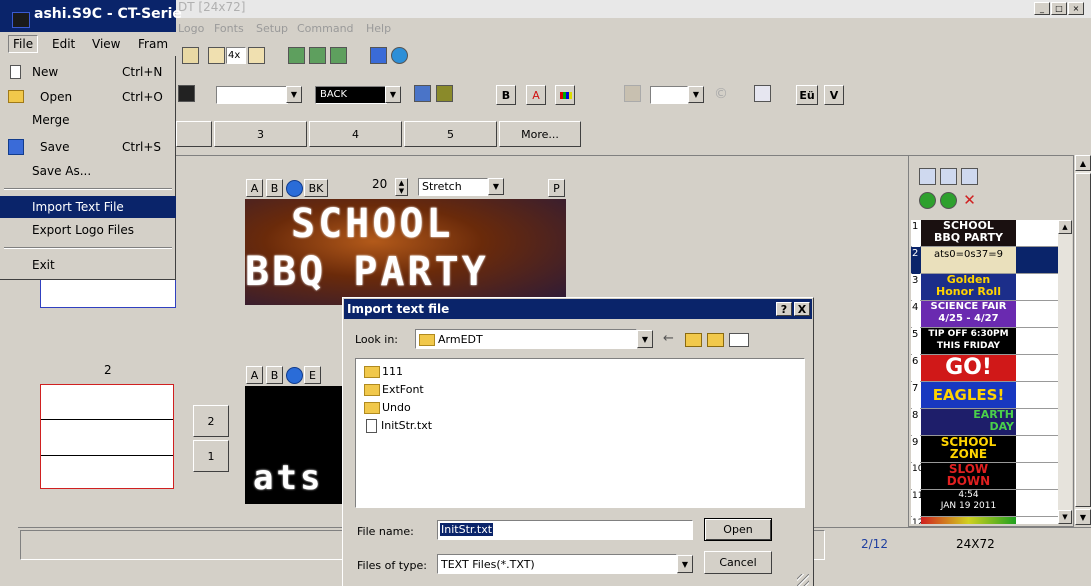 This screenshot has width=1091, height=586. Describe the element at coordinates (355, 134) in the screenshot. I see `page-tab-4: 4` at that location.